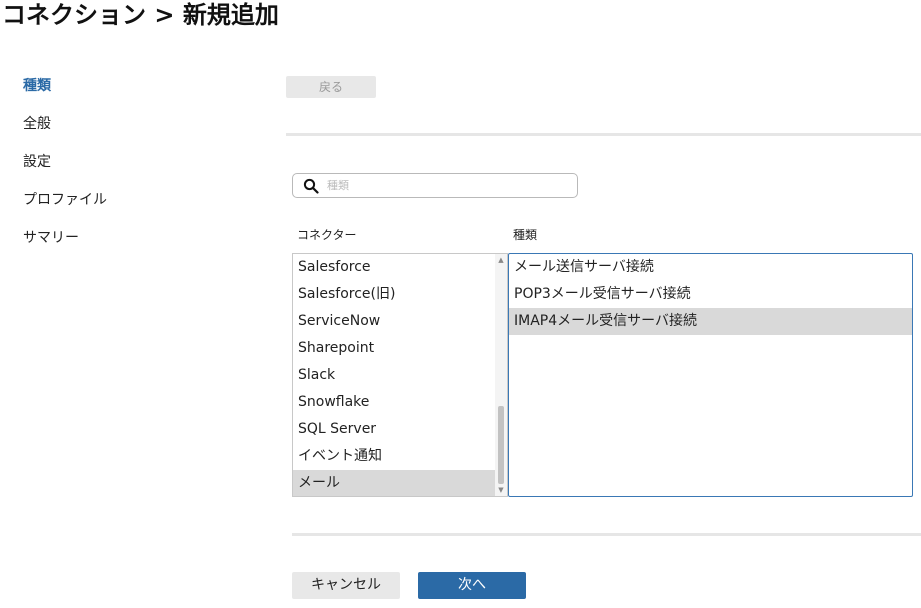 This screenshot has height=608, width=921. What do you see at coordinates (501, 490) in the screenshot?
I see `scroll-down-arrow-icon: ▼` at bounding box center [501, 490].